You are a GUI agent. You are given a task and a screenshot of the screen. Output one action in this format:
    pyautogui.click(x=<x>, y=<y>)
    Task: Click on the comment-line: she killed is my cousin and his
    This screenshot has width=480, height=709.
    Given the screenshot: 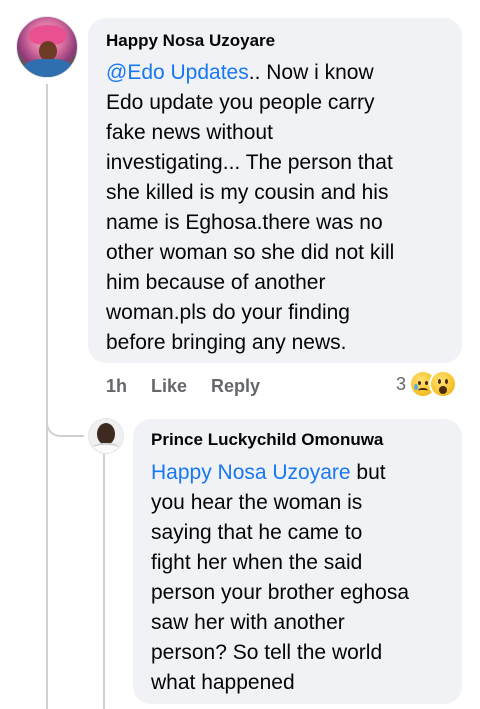 What is the action you would take?
    pyautogui.click(x=247, y=192)
    